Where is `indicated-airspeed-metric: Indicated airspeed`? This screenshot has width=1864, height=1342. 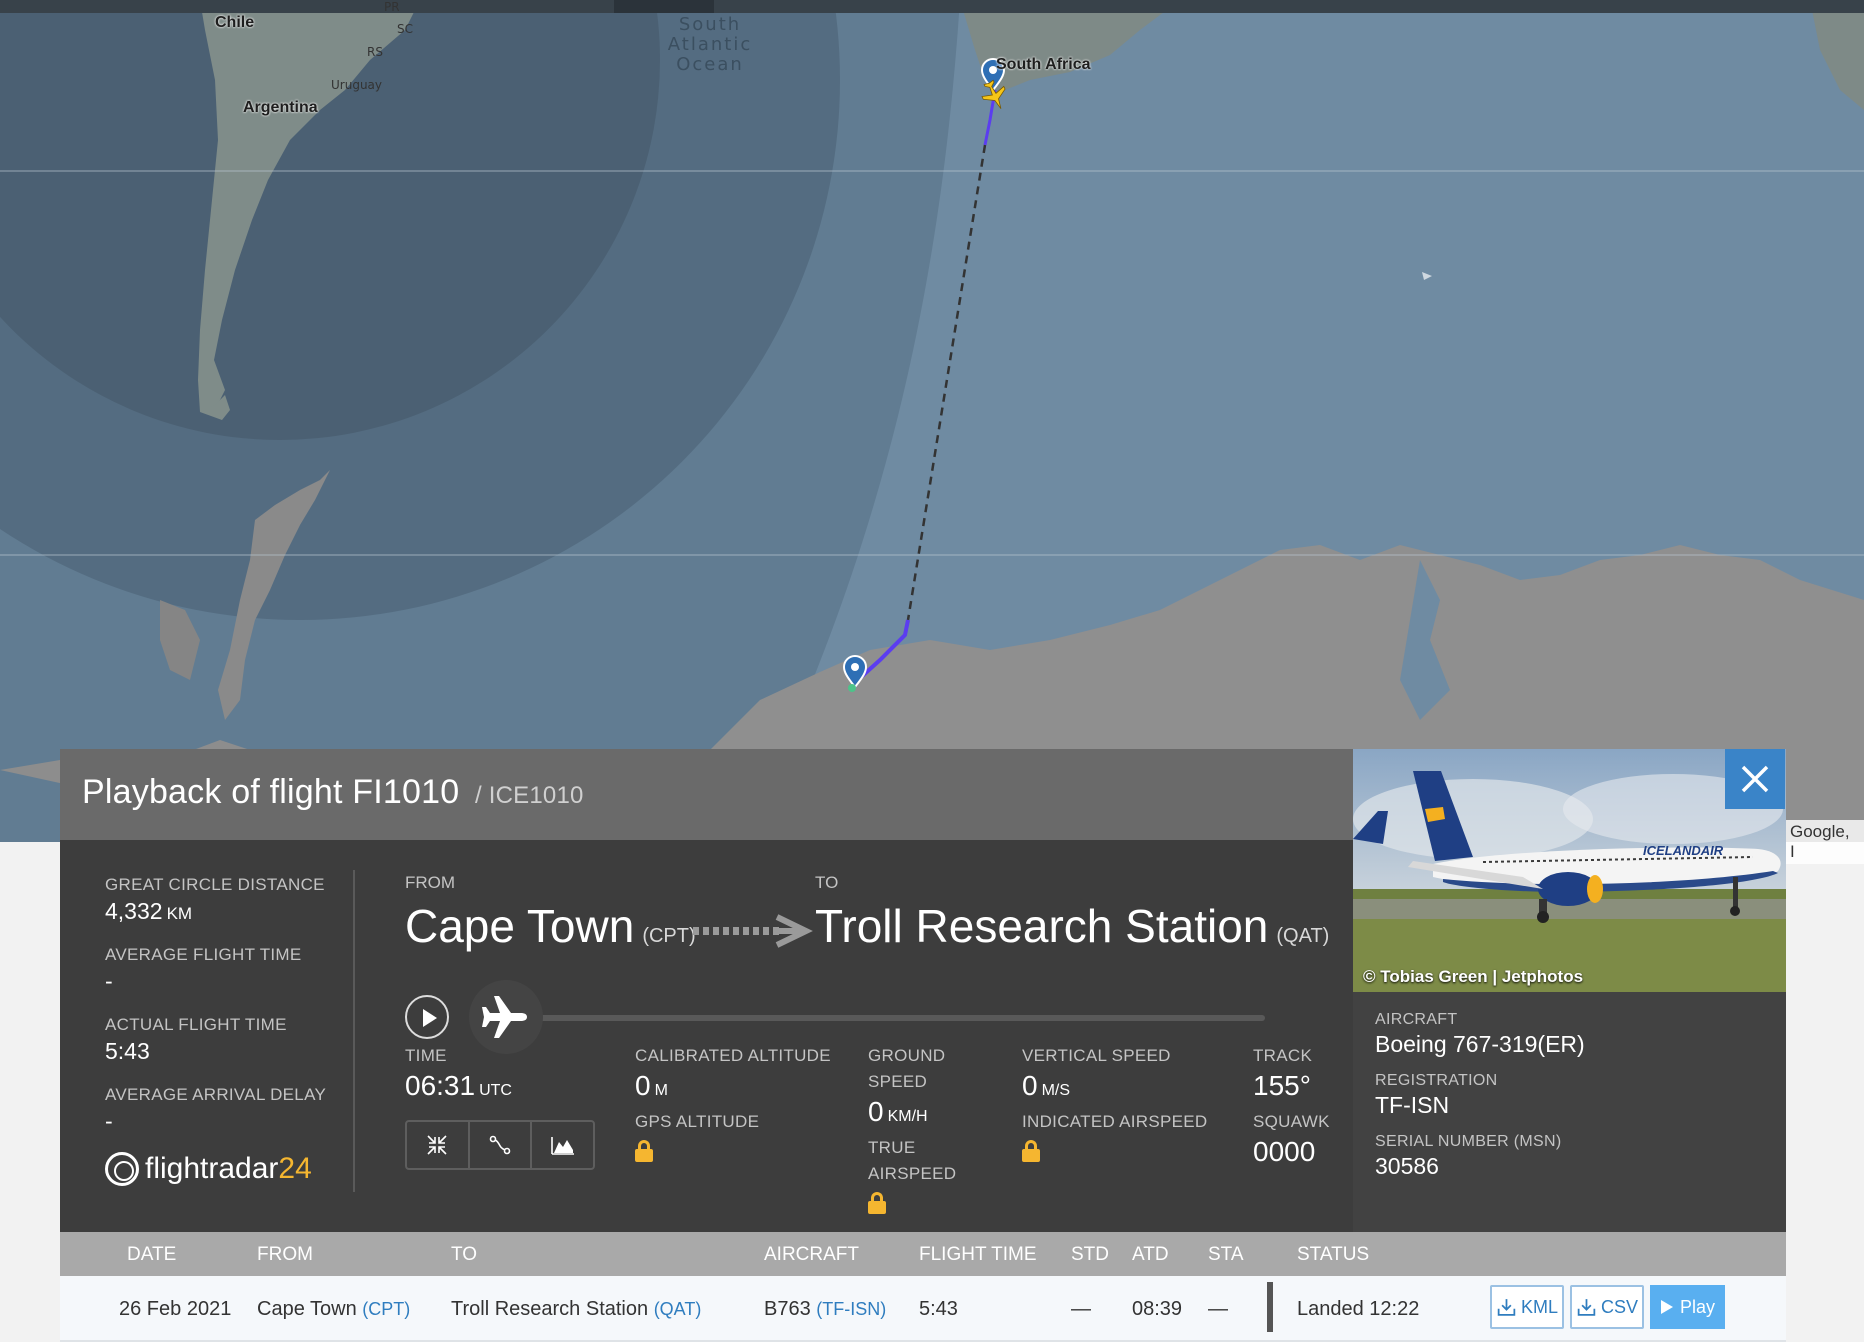
indicated-airspeed-metric: Indicated airspeed is located at coordinates (1115, 1137).